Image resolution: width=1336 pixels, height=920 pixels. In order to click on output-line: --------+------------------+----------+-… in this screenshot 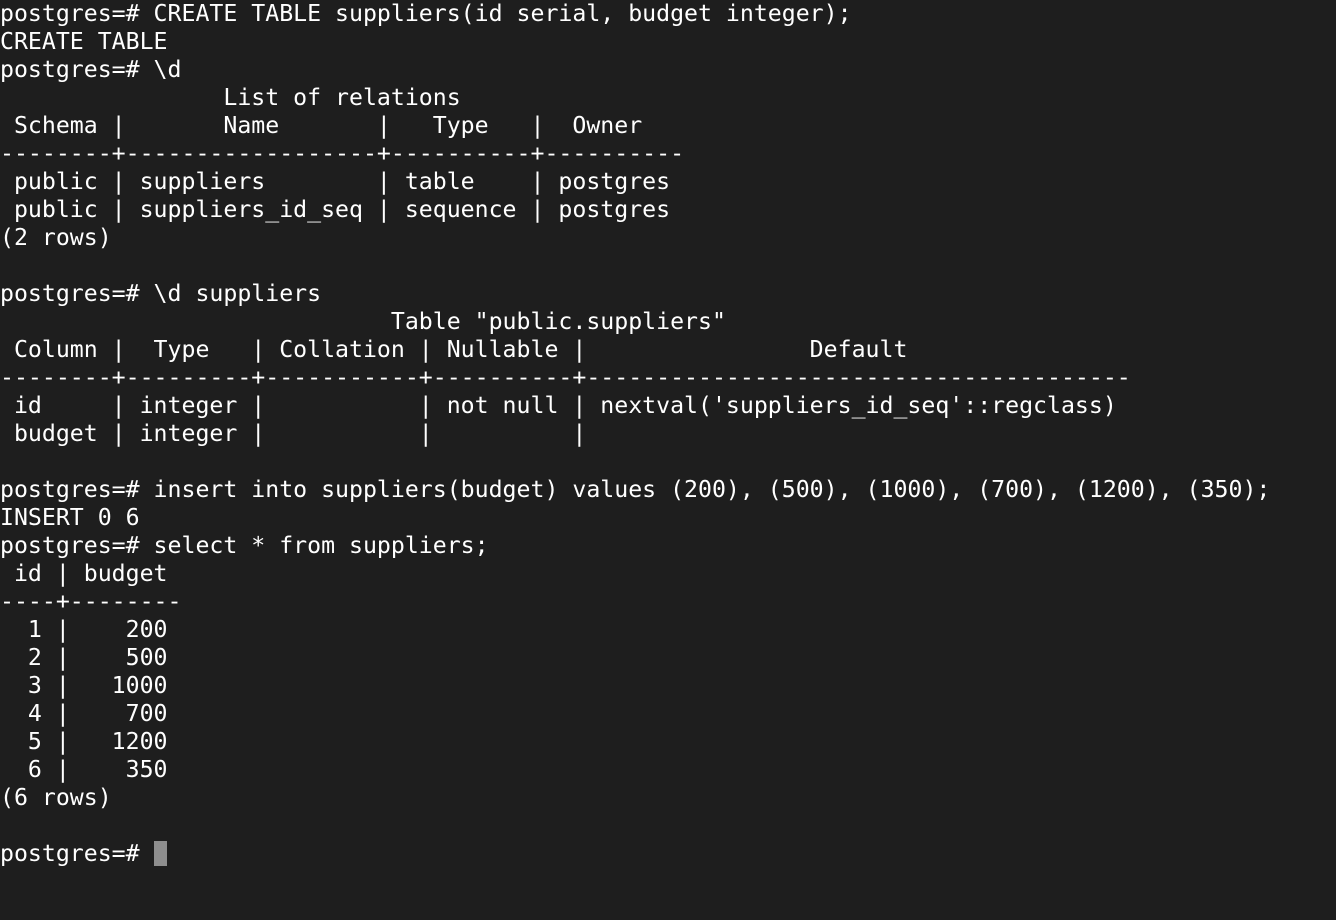, I will do `click(342, 153)`.